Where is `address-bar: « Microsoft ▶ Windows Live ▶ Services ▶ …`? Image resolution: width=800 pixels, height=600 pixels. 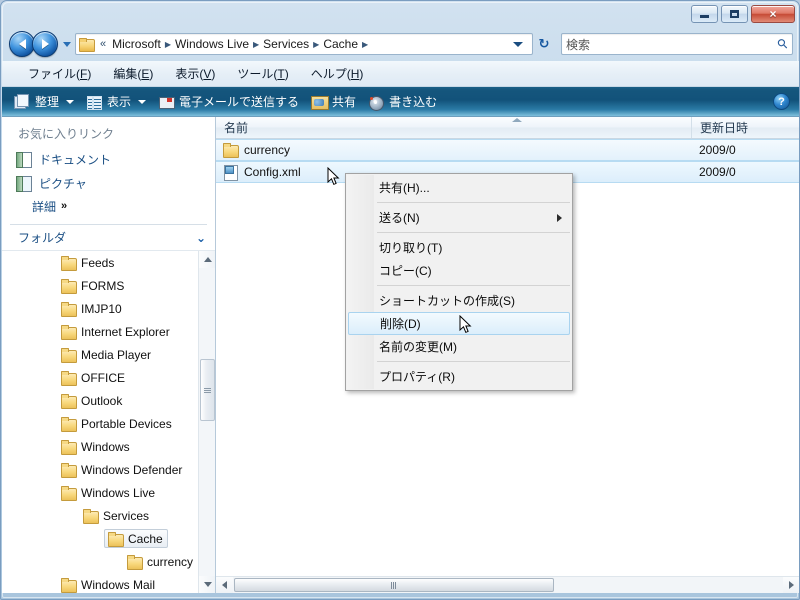
address-bar: « Microsoft ▶ Windows Live ▶ Services ▶ … is located at coordinates (304, 44).